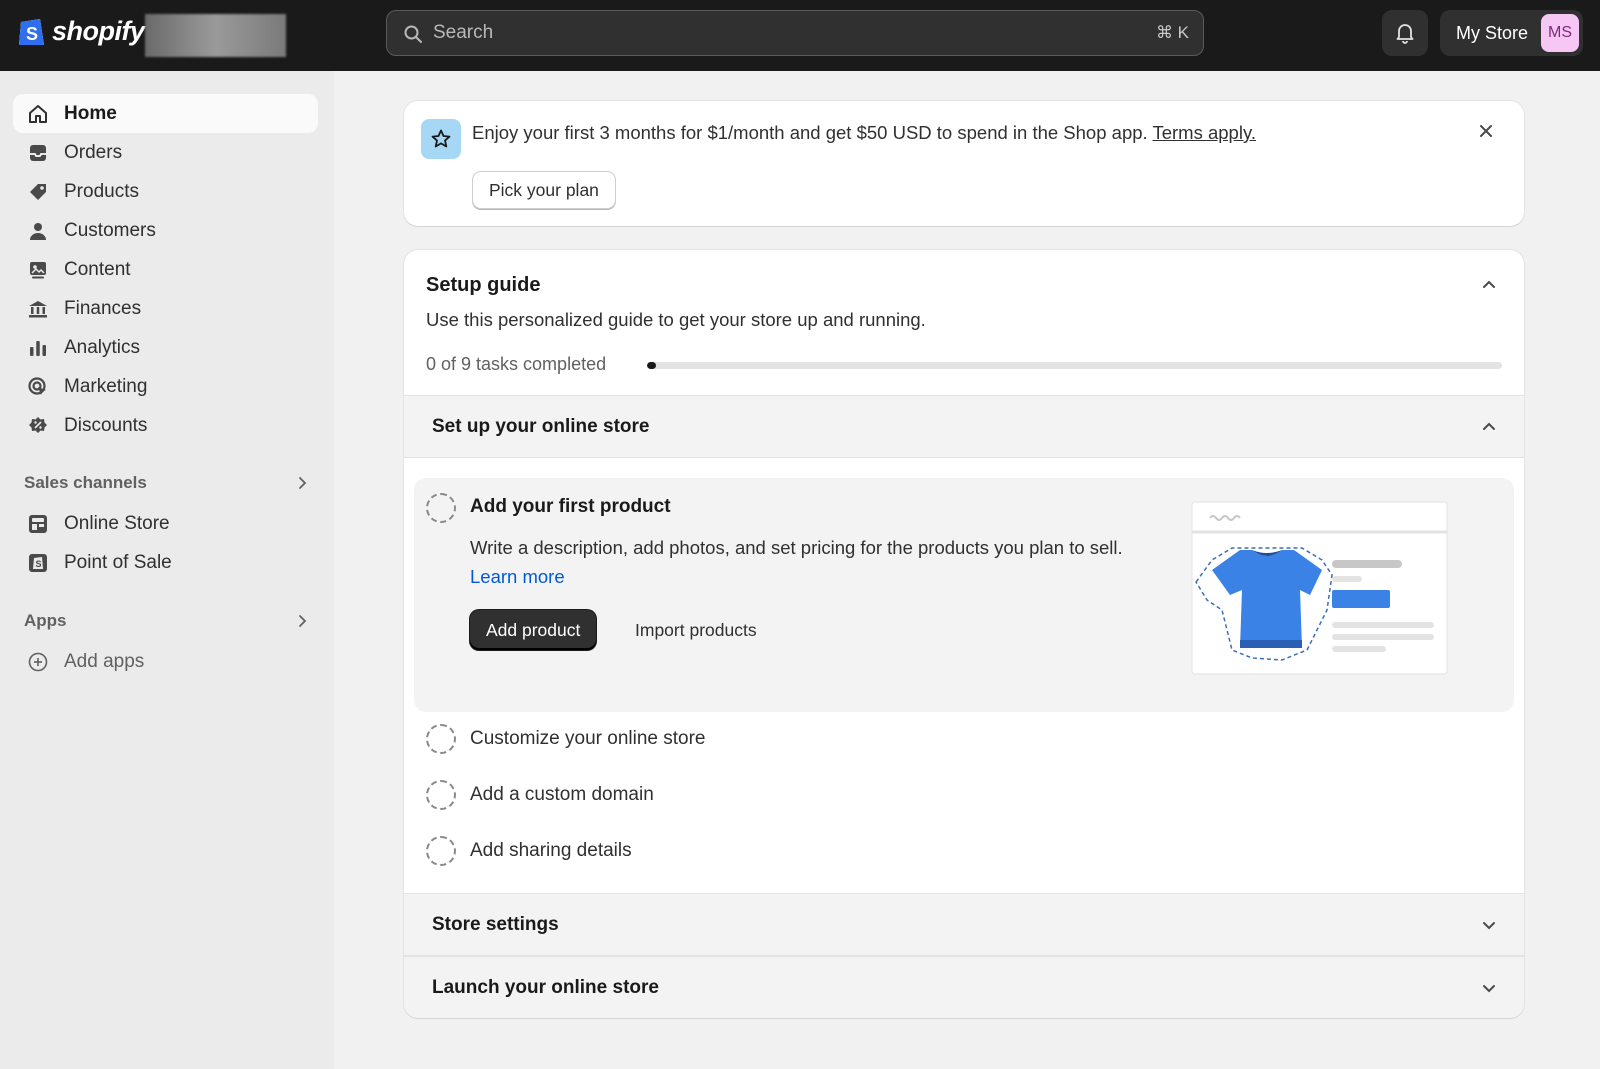  I want to click on section-title: Store settings, so click(495, 924).